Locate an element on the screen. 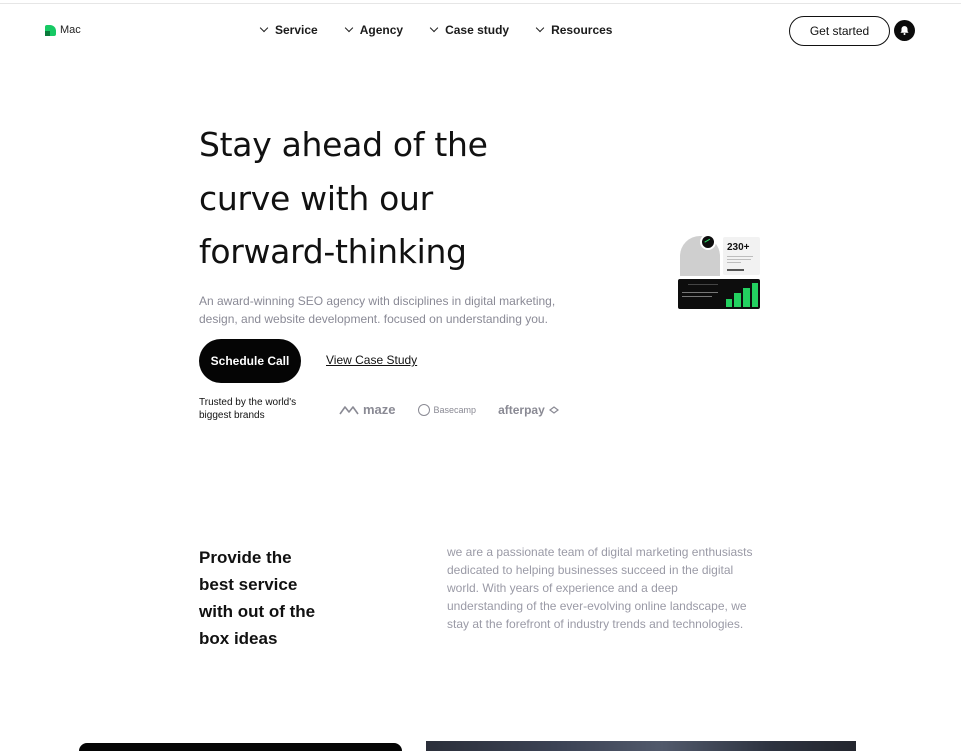 The image size is (961, 751). basecamp-logo: Basecamp is located at coordinates (447, 409).